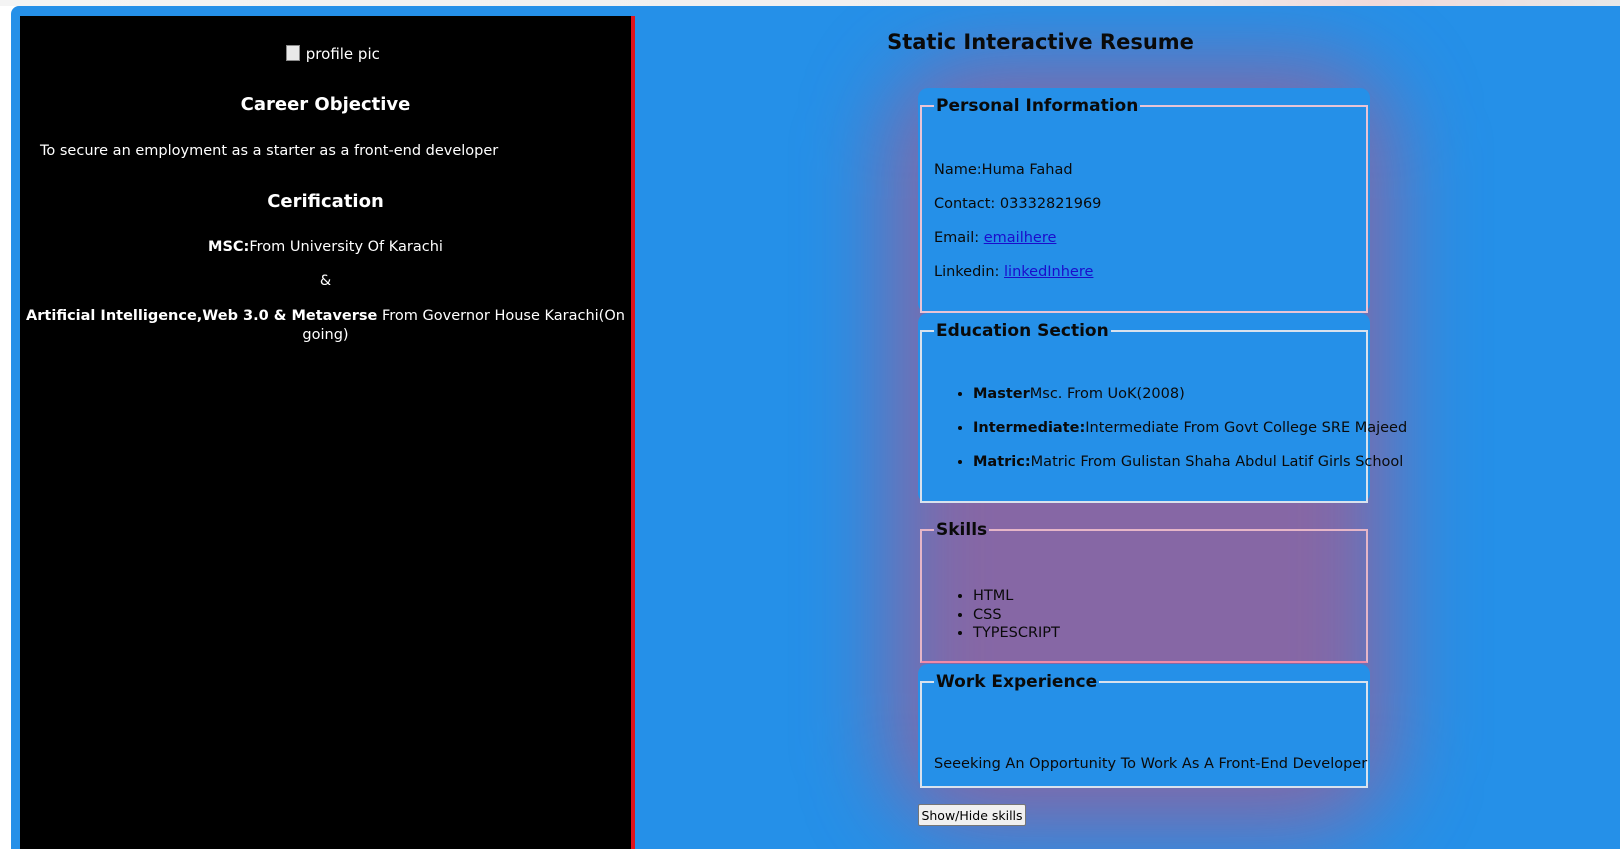  I want to click on email-line: Email: emailhere, so click(995, 238).